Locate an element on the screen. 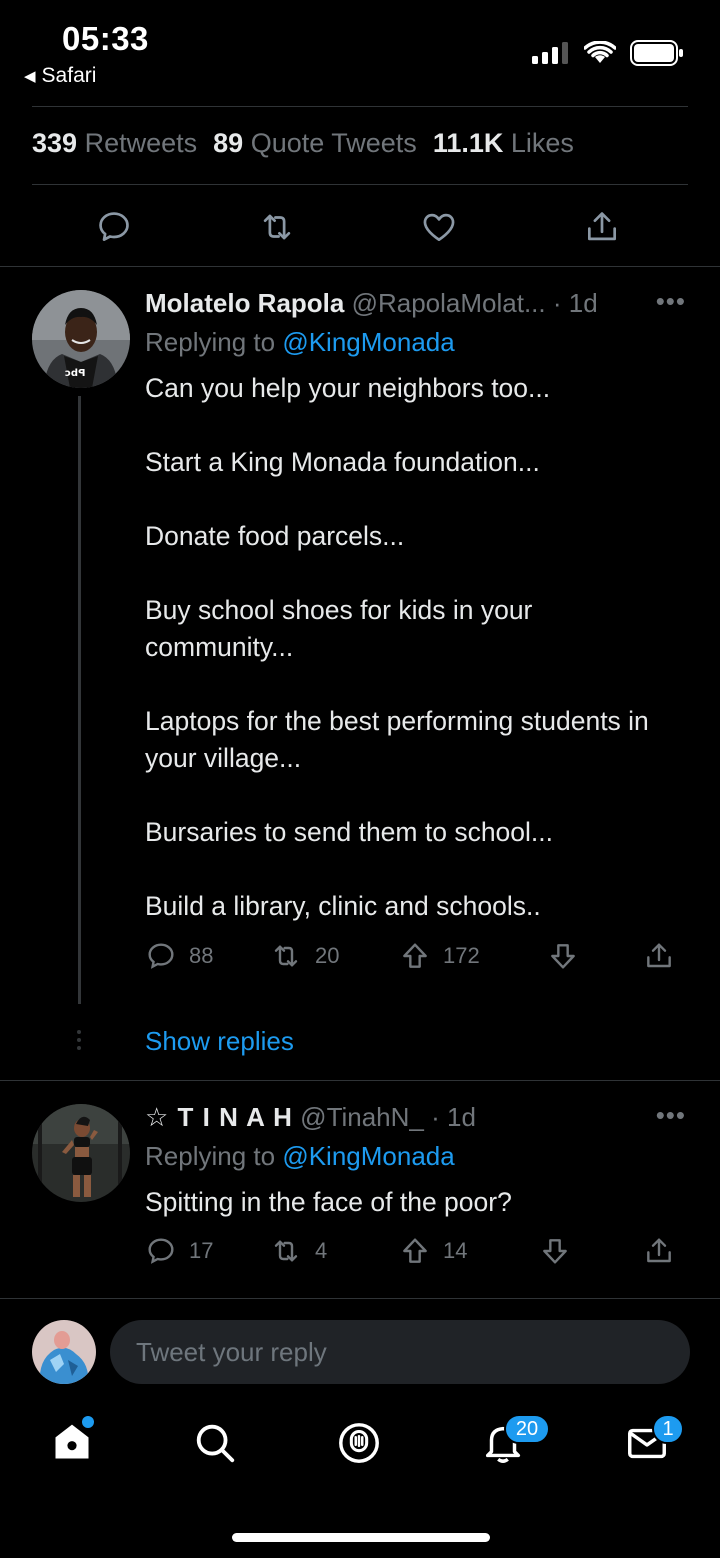 The height and width of the screenshot is (1558, 720). status-icons is located at coordinates (608, 53).